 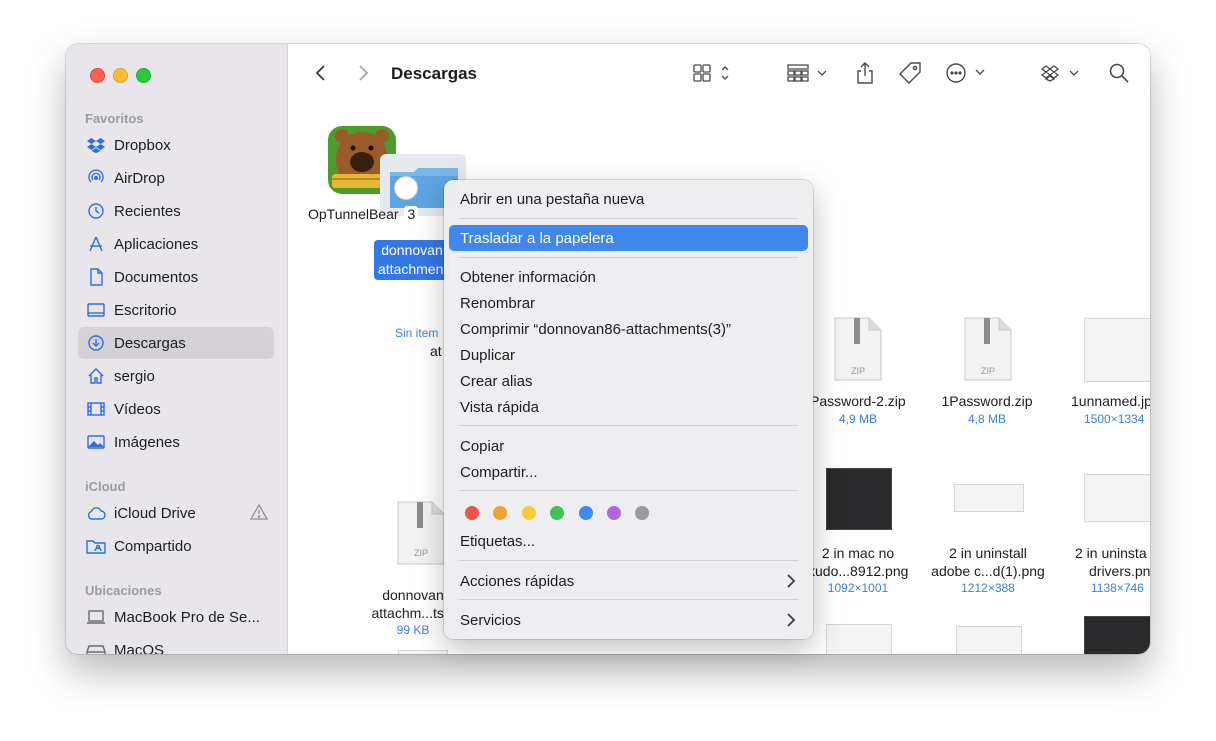 I want to click on group-button, so click(x=808, y=75).